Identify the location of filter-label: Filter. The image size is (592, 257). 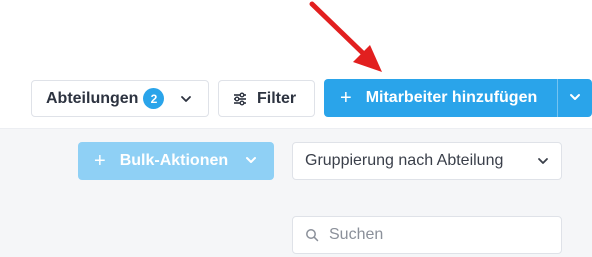
(277, 98).